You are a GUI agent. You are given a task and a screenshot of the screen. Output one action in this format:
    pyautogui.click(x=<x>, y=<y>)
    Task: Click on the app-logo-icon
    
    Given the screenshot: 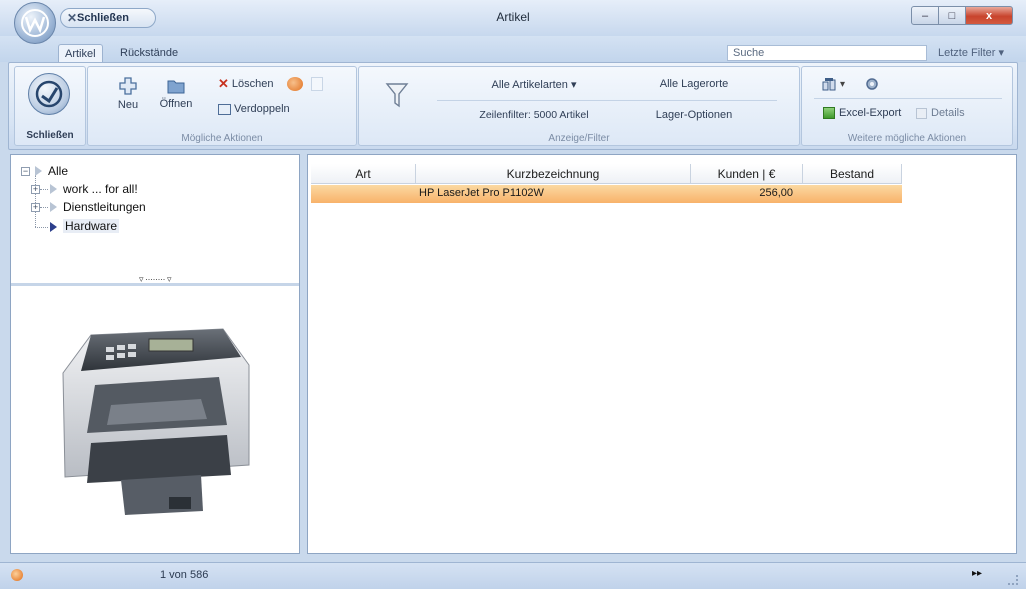 What is the action you would take?
    pyautogui.click(x=35, y=23)
    